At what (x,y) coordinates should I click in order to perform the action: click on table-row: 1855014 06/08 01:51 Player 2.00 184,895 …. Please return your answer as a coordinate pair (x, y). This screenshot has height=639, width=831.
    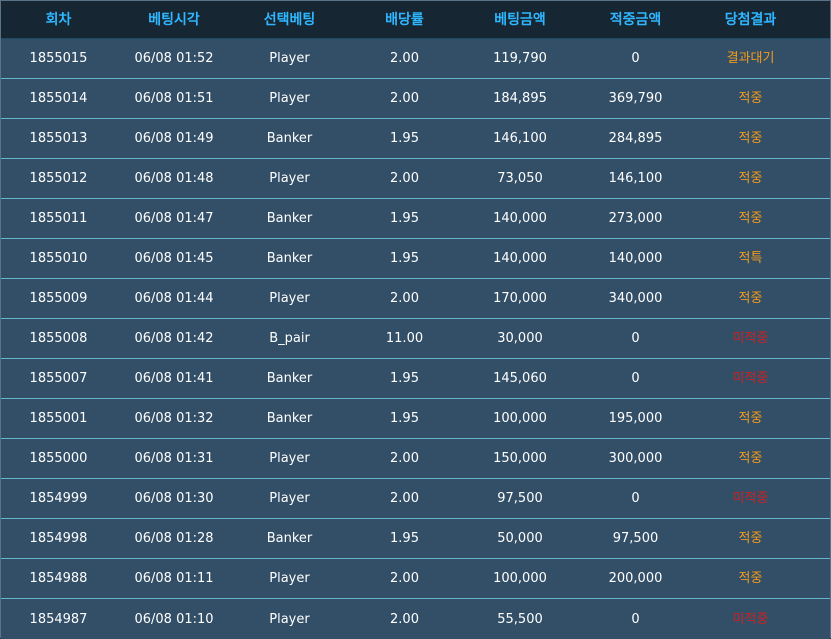
    Looking at the image, I should click on (415, 99).